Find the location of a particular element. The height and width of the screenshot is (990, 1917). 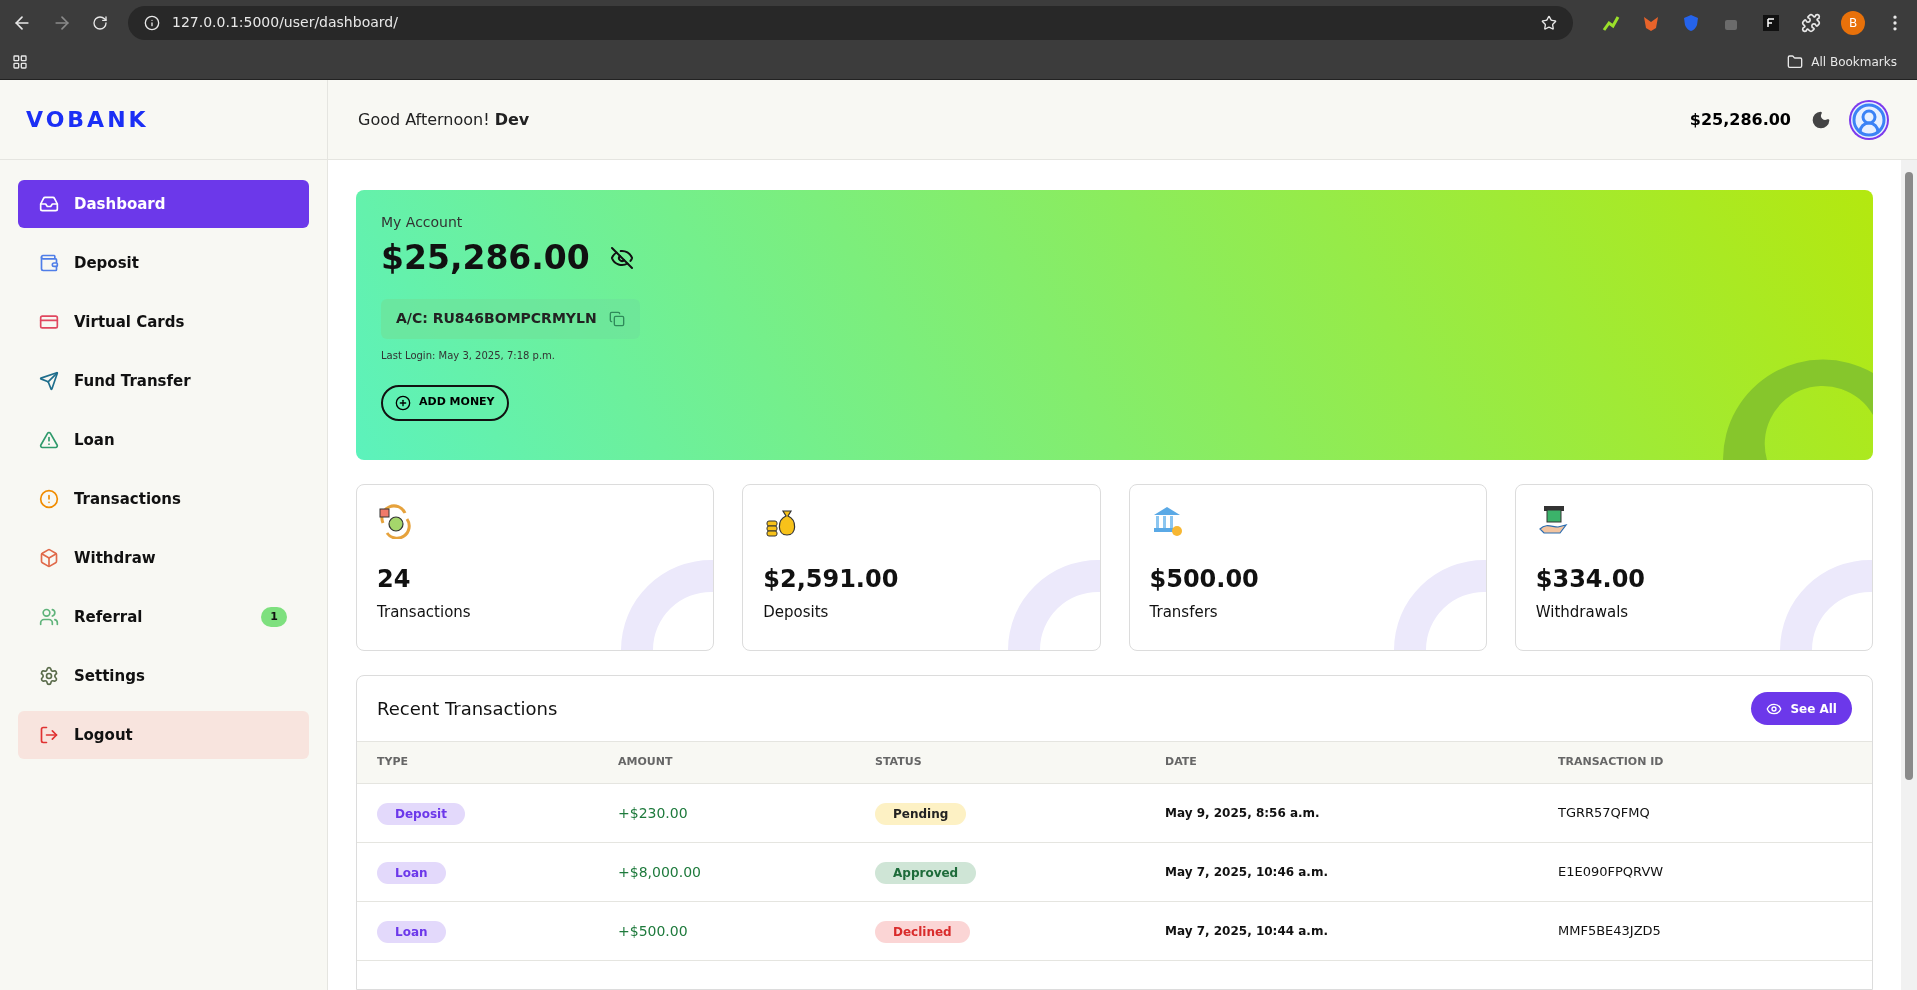

scrollbar is located at coordinates (1909, 575).